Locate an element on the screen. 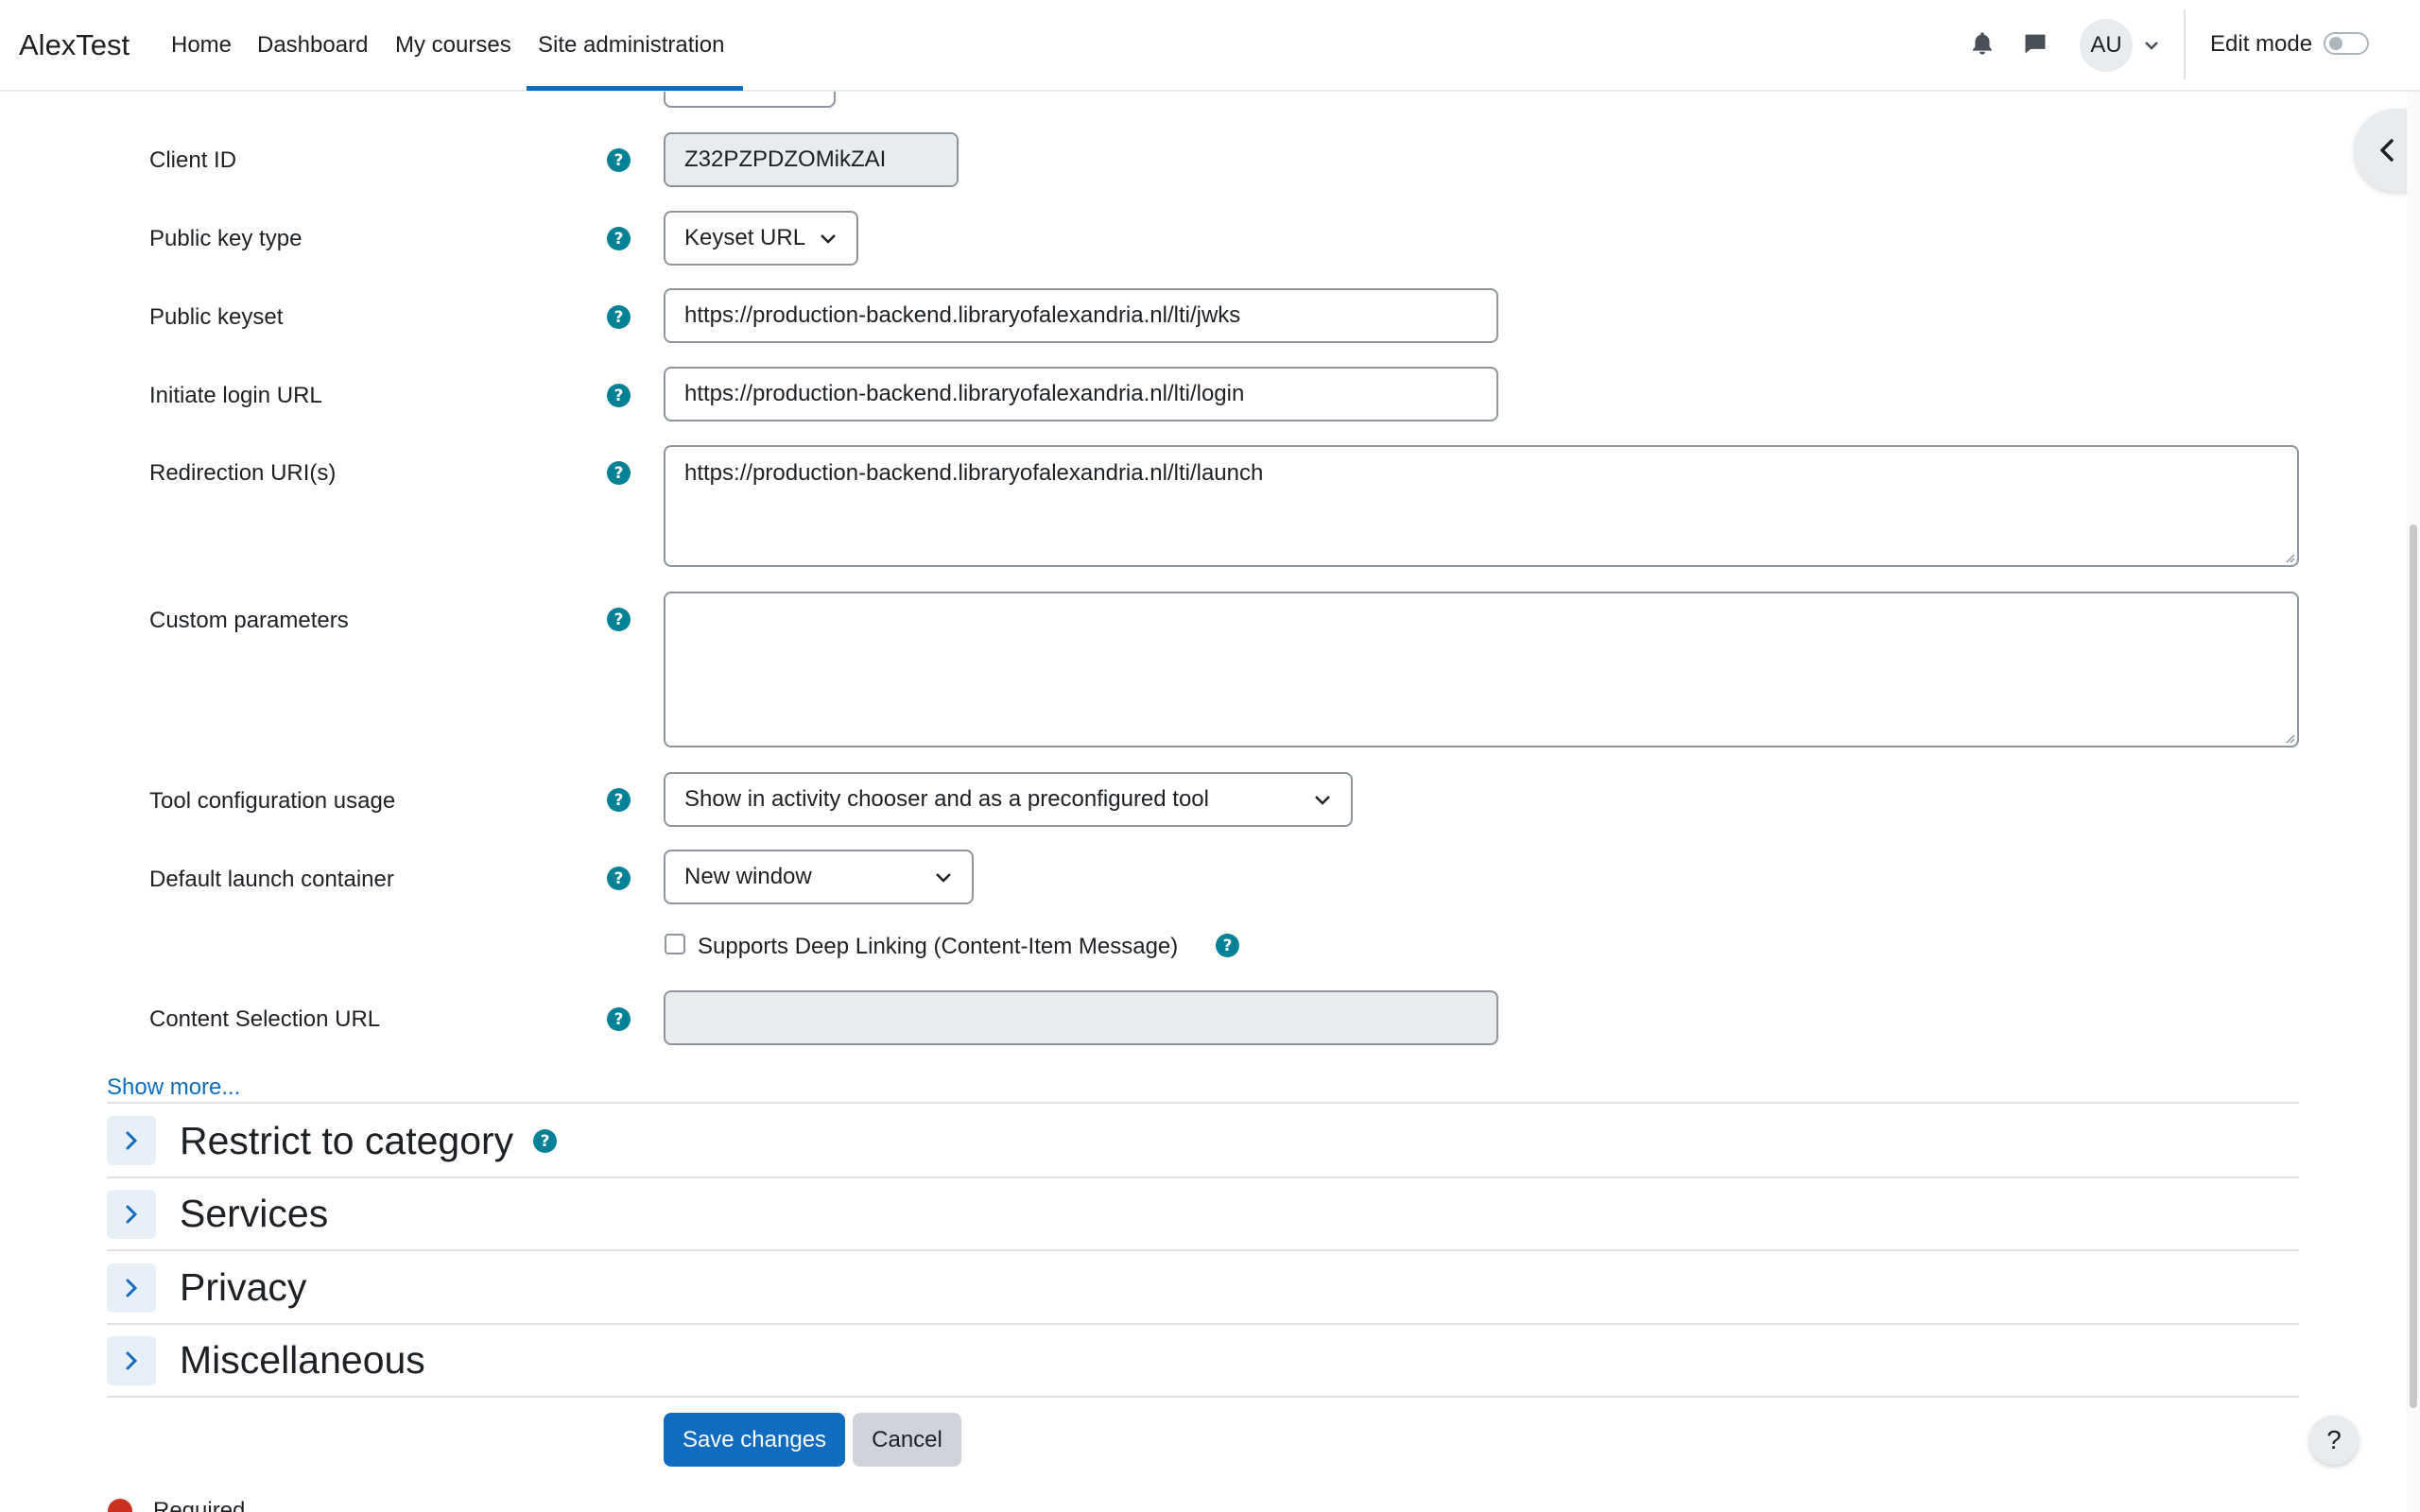 The width and height of the screenshot is (2420, 1512). navbar-divider is located at coordinates (2185, 44).